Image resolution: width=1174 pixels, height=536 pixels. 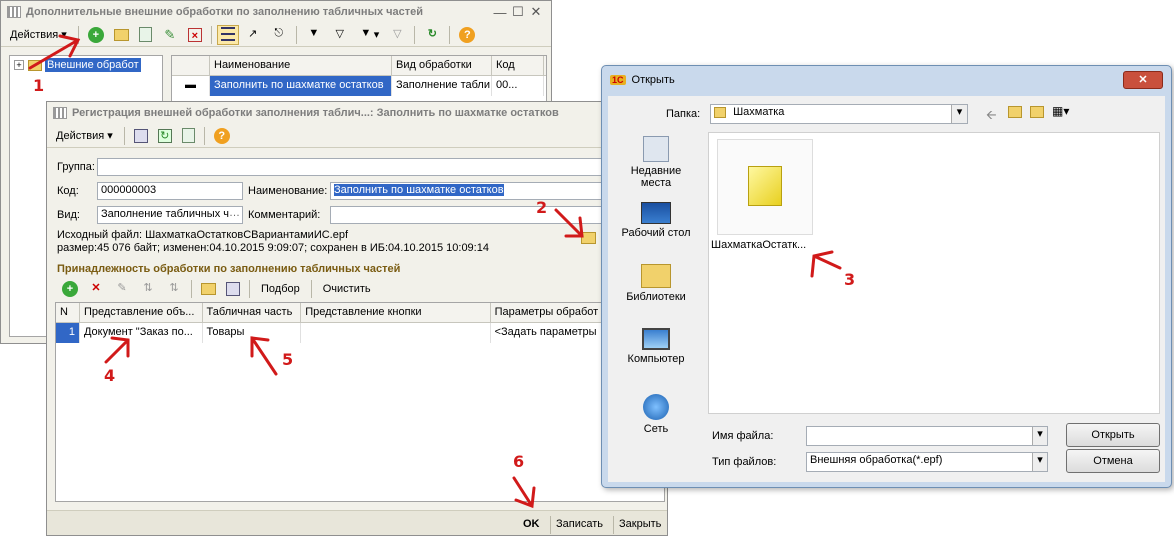 I want to click on view-menu-icon: ▦▾, so click(x=1060, y=111).